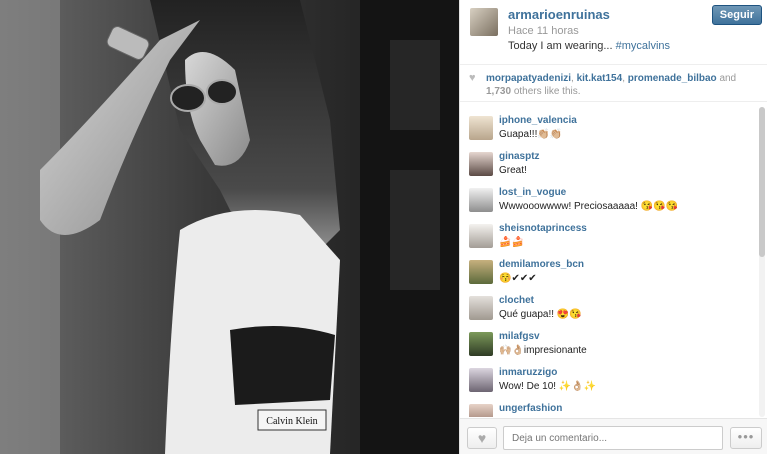 This screenshot has width=767, height=454. I want to click on photo-brand-text: Calvin Klein, so click(291, 421).